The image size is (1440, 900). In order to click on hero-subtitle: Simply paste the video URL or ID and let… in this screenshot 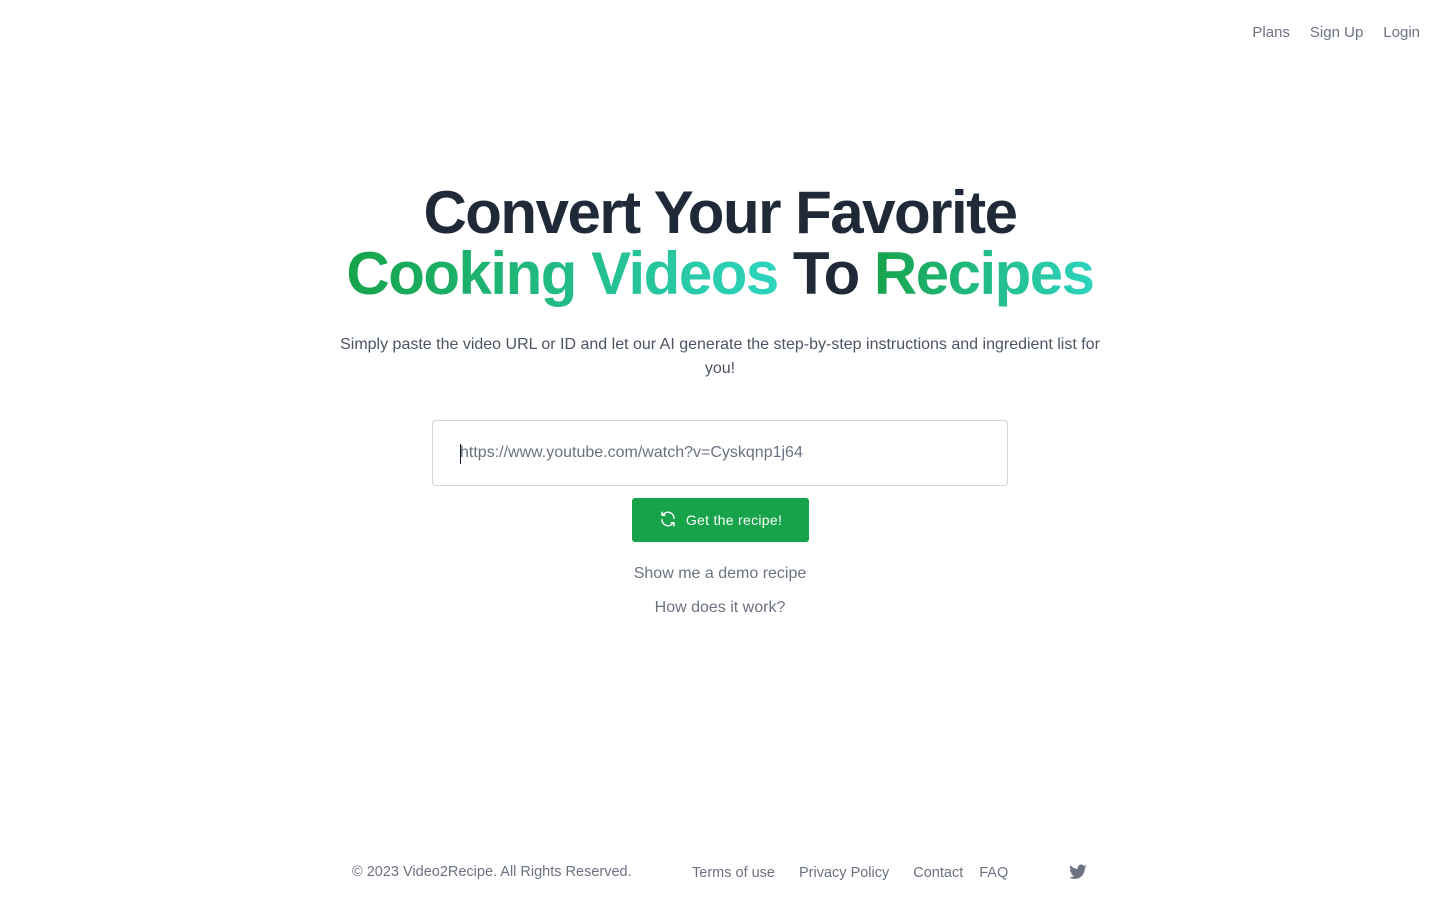, I will do `click(720, 356)`.